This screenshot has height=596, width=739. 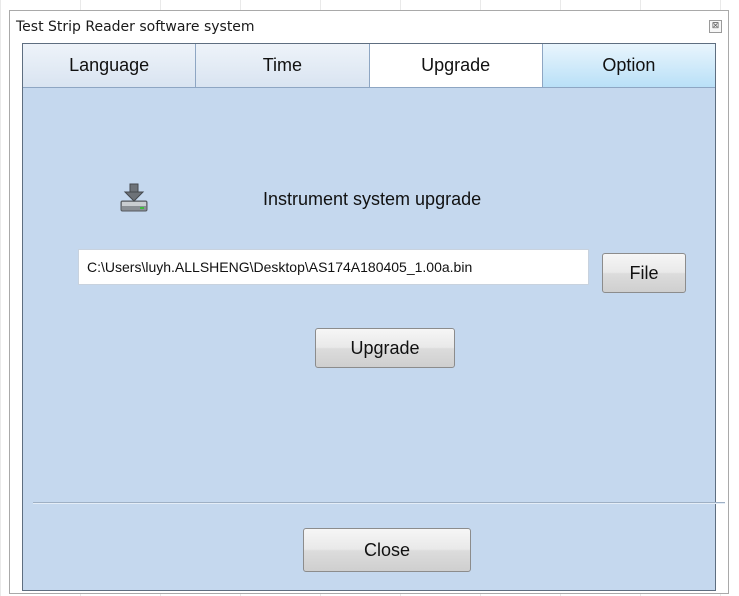 I want to click on title-bar: Test Strip Reader software system ⊠, so click(x=369, y=27).